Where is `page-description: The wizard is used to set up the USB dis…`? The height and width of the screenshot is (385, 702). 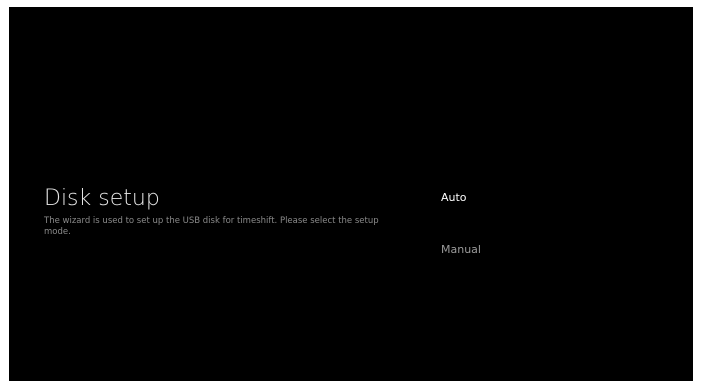 page-description: The wizard is used to set up the USB dis… is located at coordinates (211, 226).